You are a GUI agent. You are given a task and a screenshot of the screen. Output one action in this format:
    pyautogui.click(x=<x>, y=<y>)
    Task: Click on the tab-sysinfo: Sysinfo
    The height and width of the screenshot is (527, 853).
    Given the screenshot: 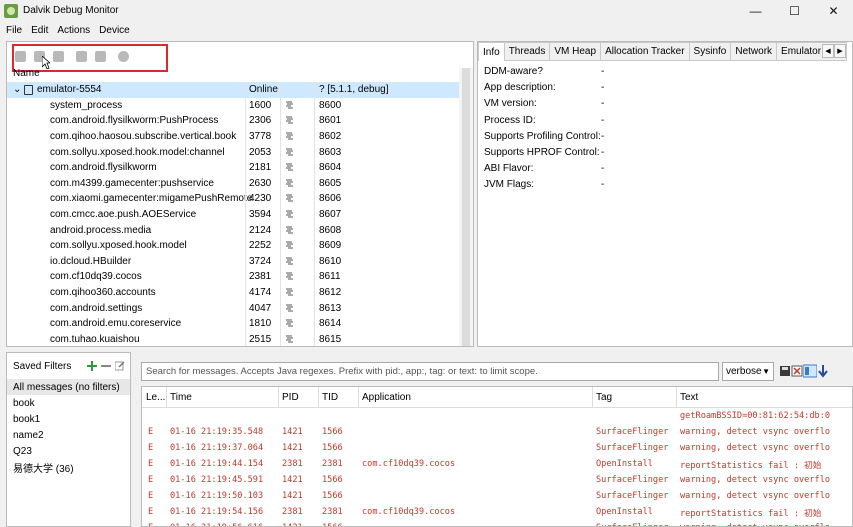 What is the action you would take?
    pyautogui.click(x=710, y=51)
    